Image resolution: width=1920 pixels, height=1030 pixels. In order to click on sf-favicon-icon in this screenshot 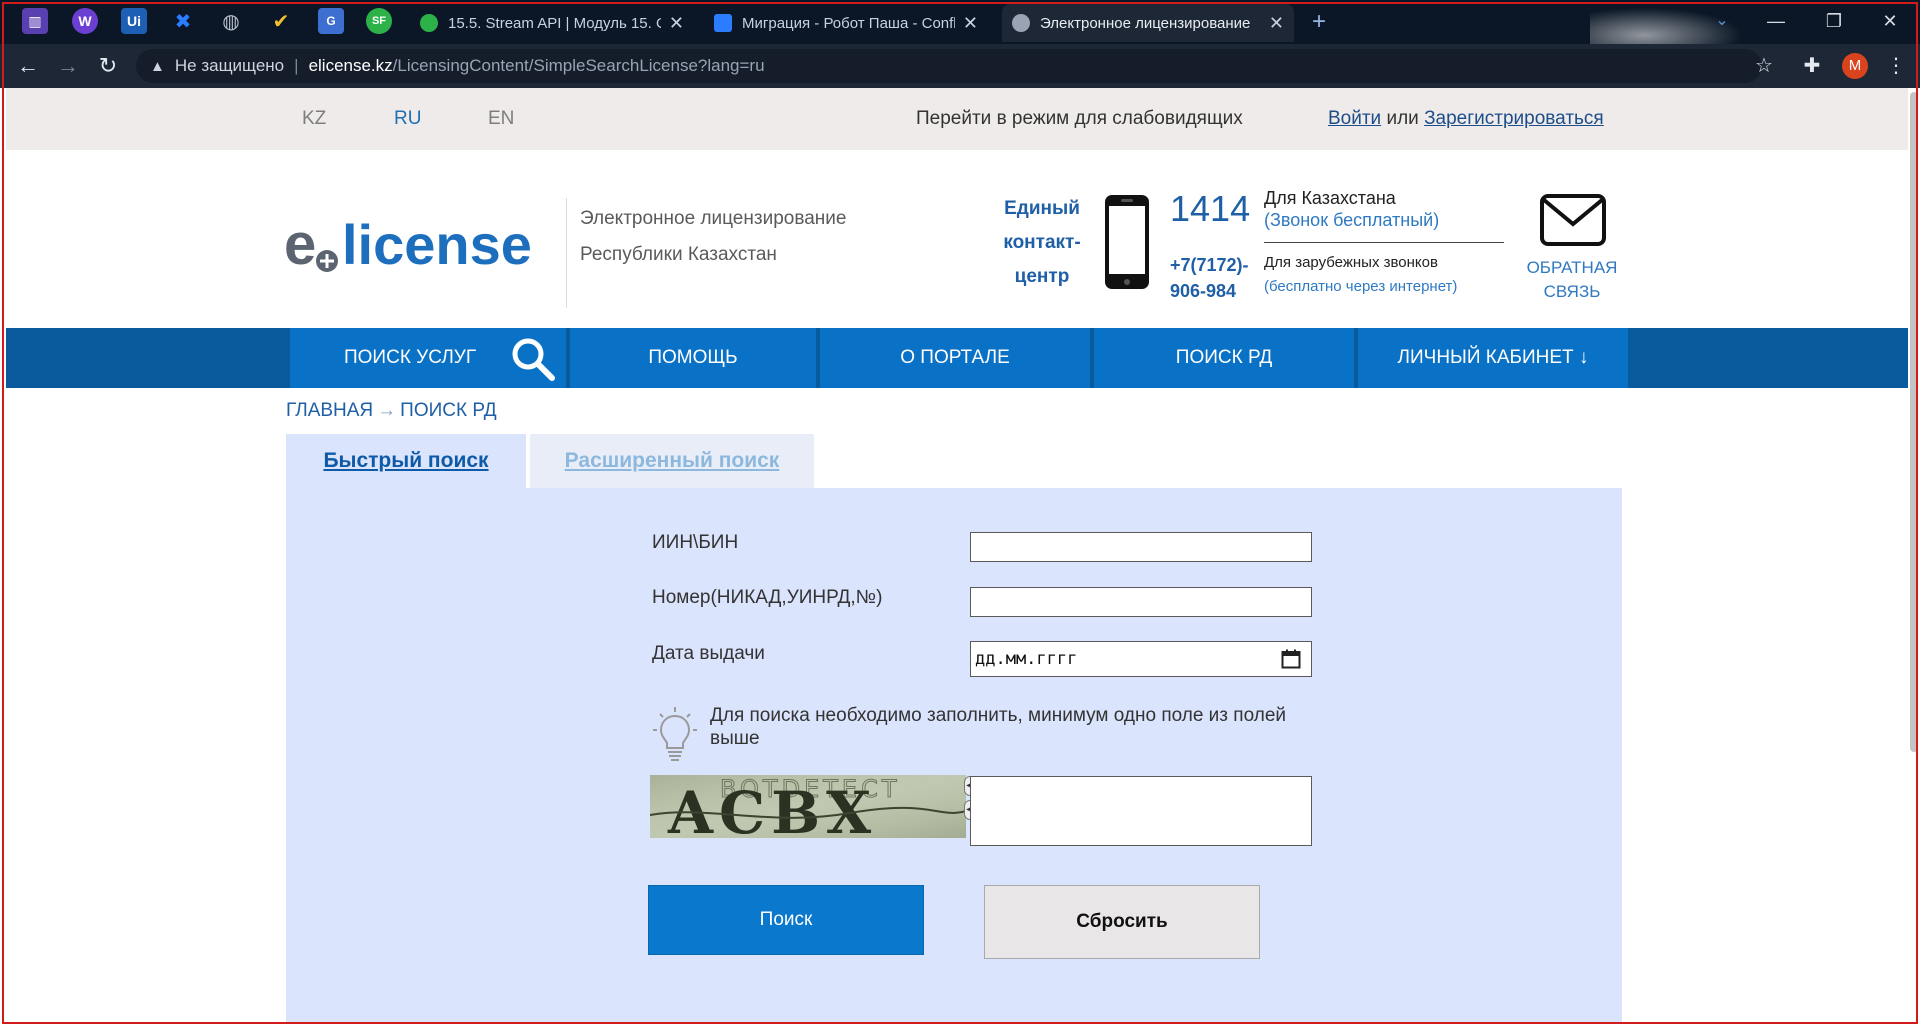, I will do `click(429, 23)`.